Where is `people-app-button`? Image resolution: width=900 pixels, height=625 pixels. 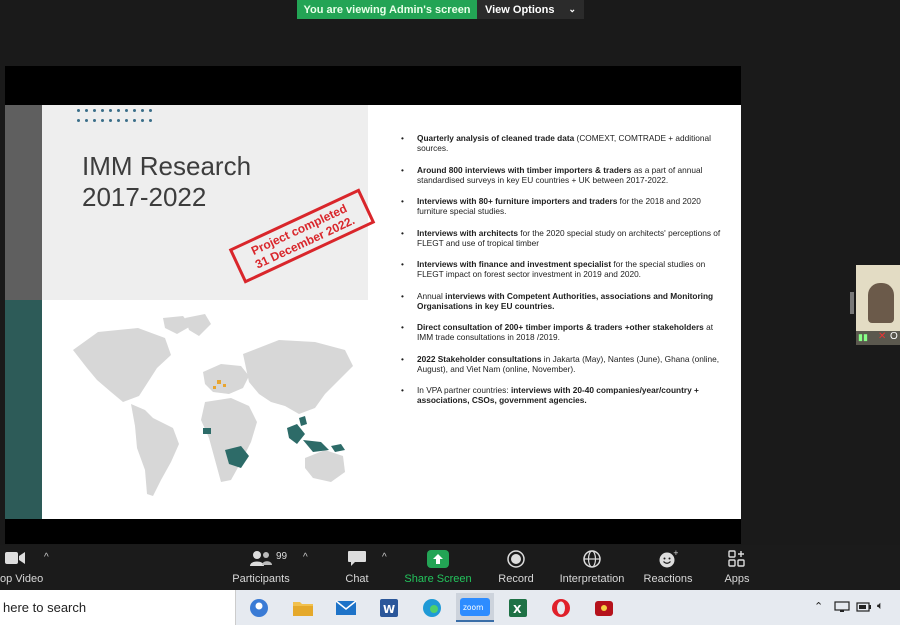
people-app-button is located at coordinates (259, 607).